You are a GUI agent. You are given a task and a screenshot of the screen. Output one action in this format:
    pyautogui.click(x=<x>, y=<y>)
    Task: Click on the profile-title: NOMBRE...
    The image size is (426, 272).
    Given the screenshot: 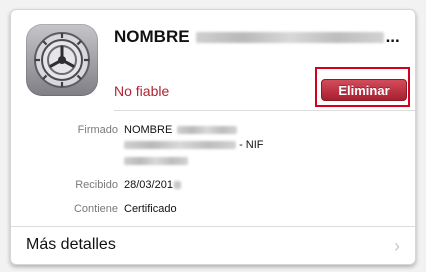 What is the action you would take?
    pyautogui.click(x=257, y=37)
    